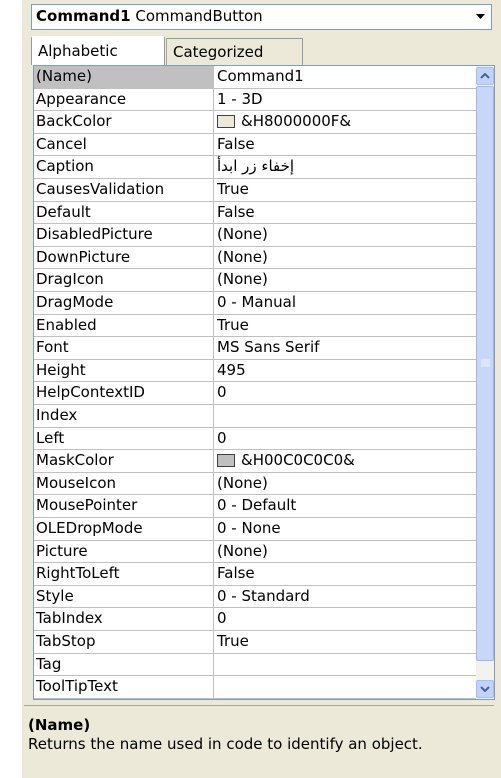 This screenshot has width=501, height=778. I want to click on property-row: HelpContextID 0, so click(255, 393).